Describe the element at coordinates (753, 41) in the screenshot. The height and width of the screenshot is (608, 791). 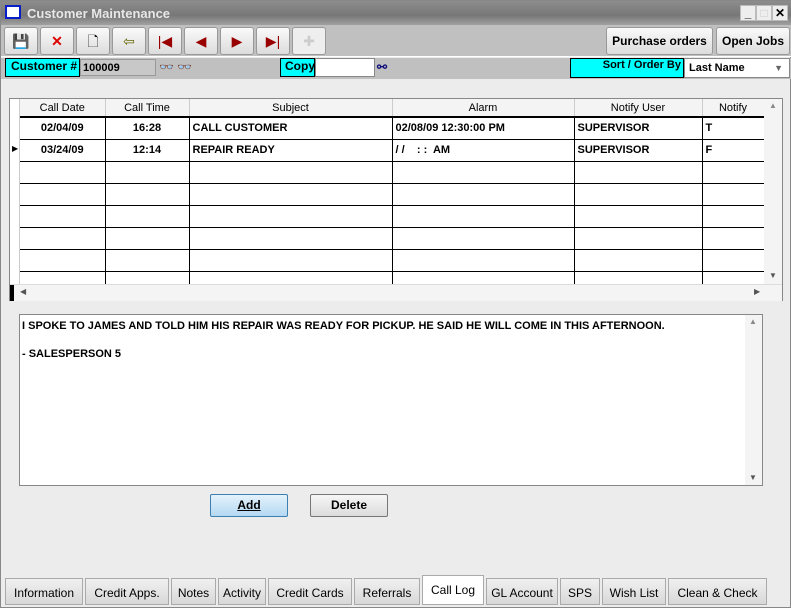
I see `open-jobs-button: Open Jobs` at that location.